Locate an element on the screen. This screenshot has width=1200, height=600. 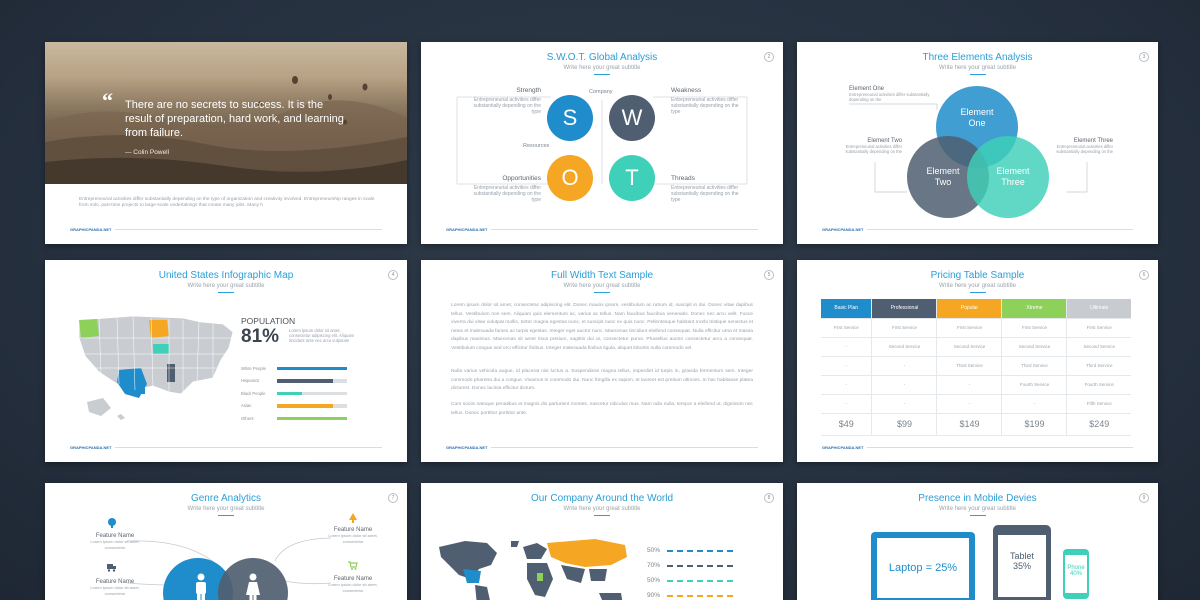
slide-title: Pricing Table Sample is located at coordinates (977, 275).